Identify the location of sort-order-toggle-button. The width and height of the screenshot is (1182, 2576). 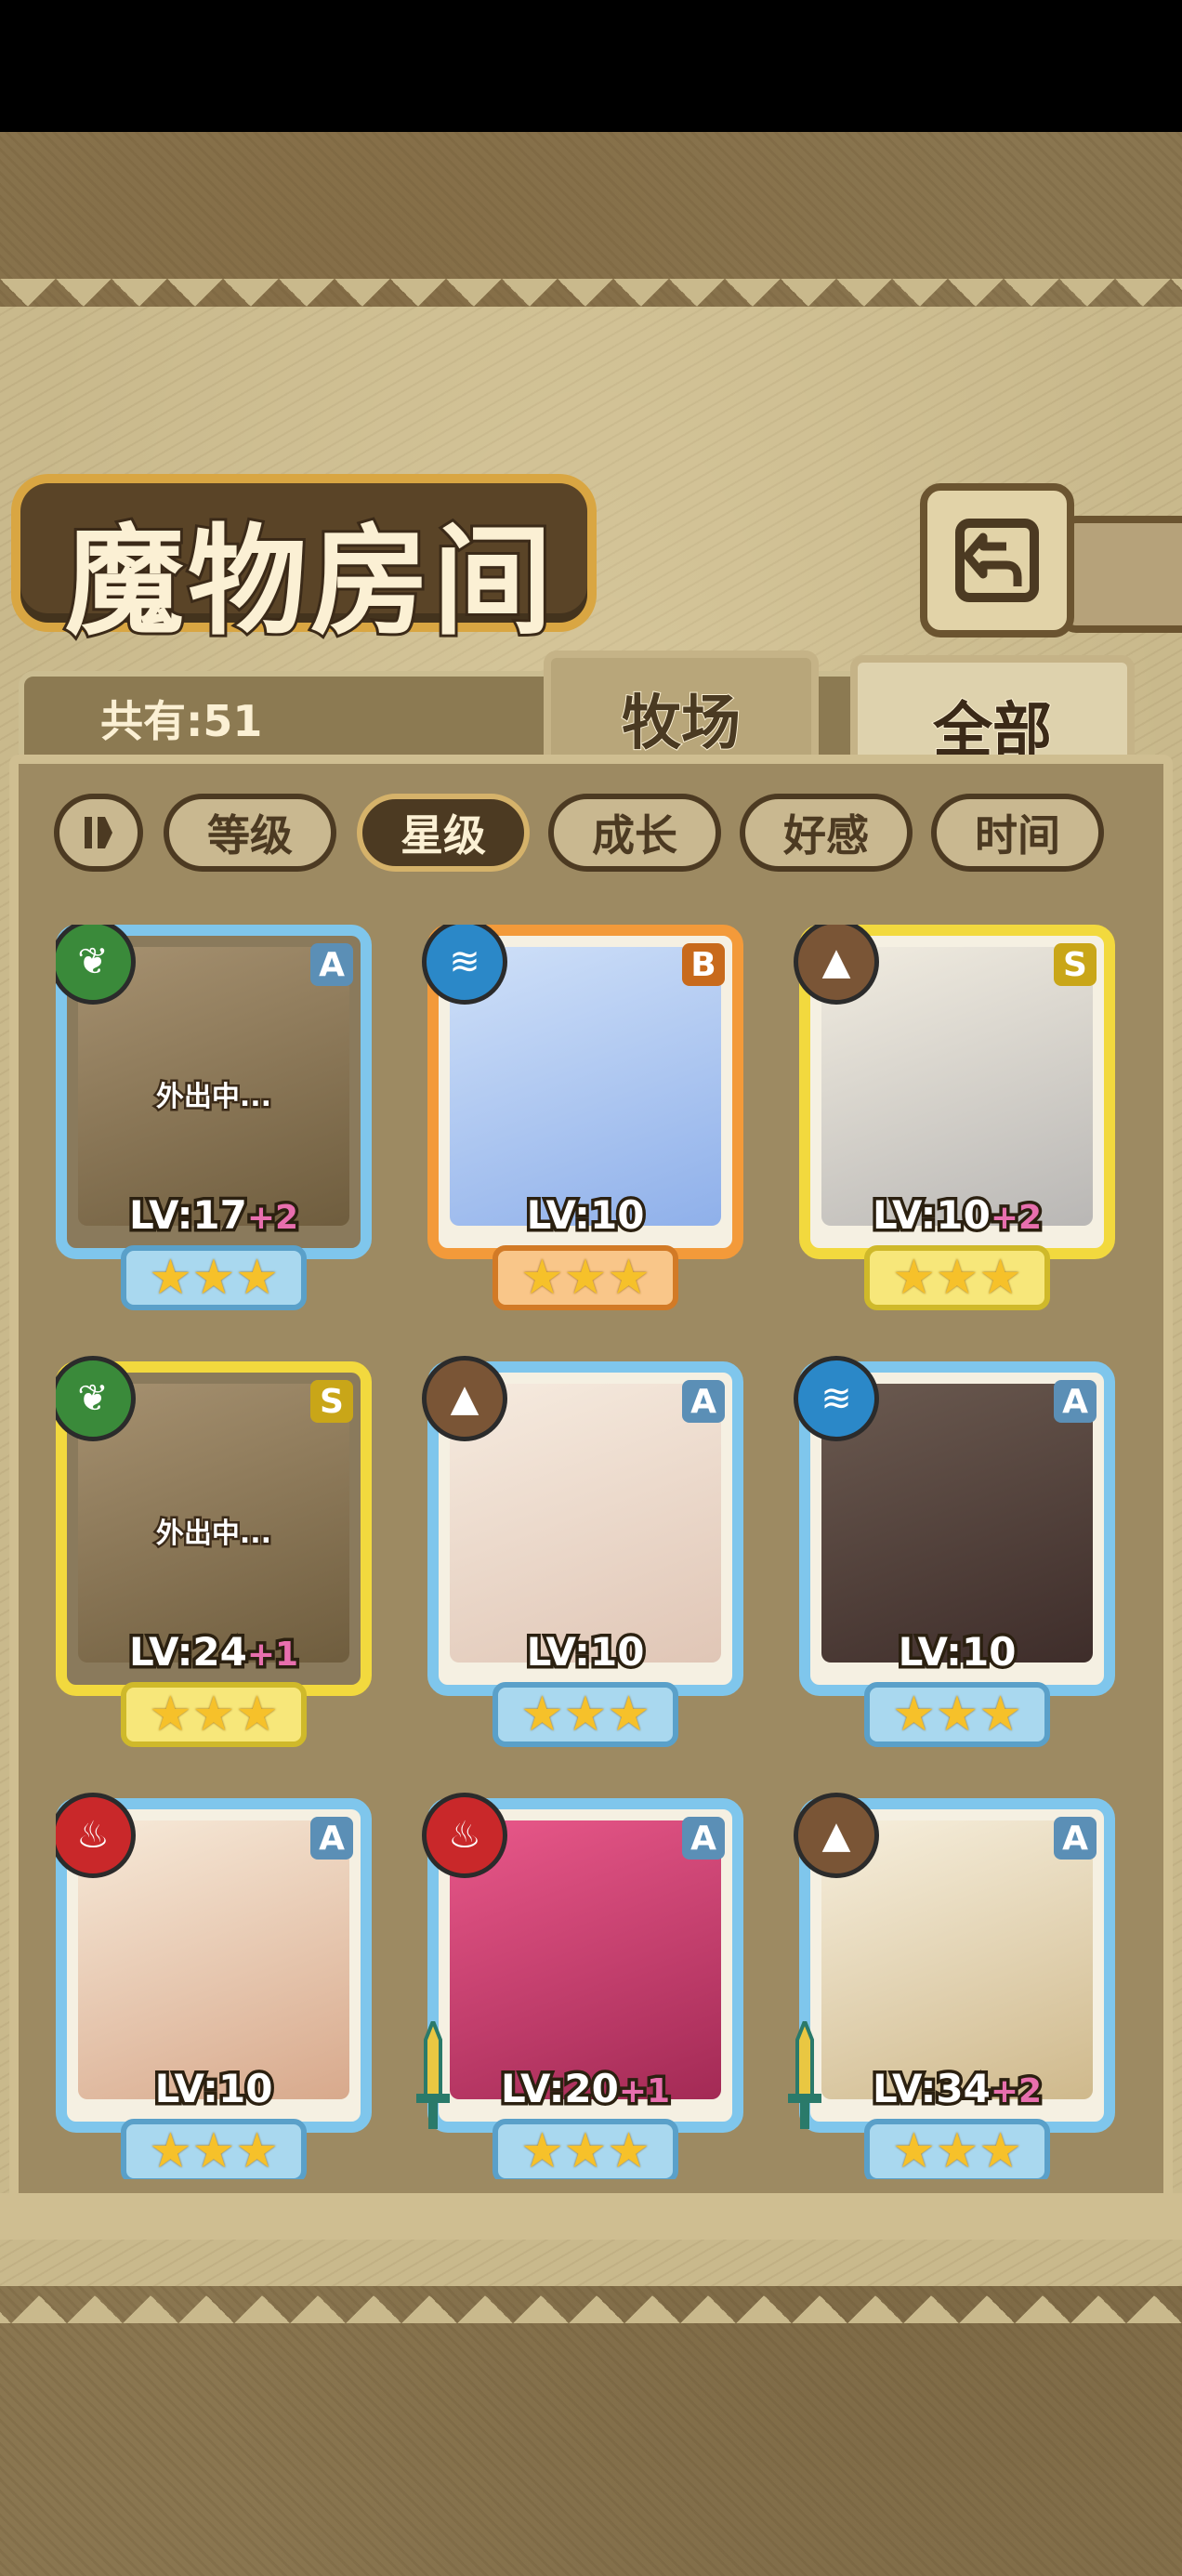
(98, 833).